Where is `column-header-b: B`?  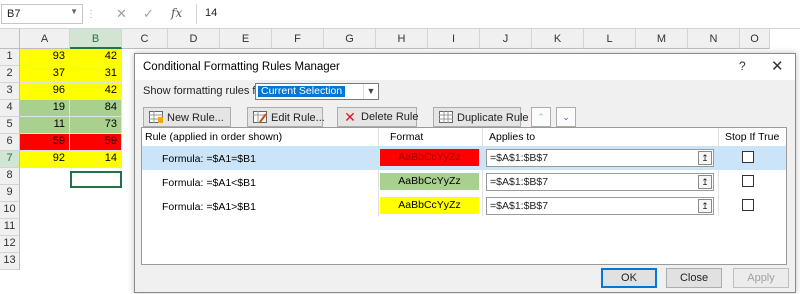
column-header-b: B is located at coordinates (96, 39).